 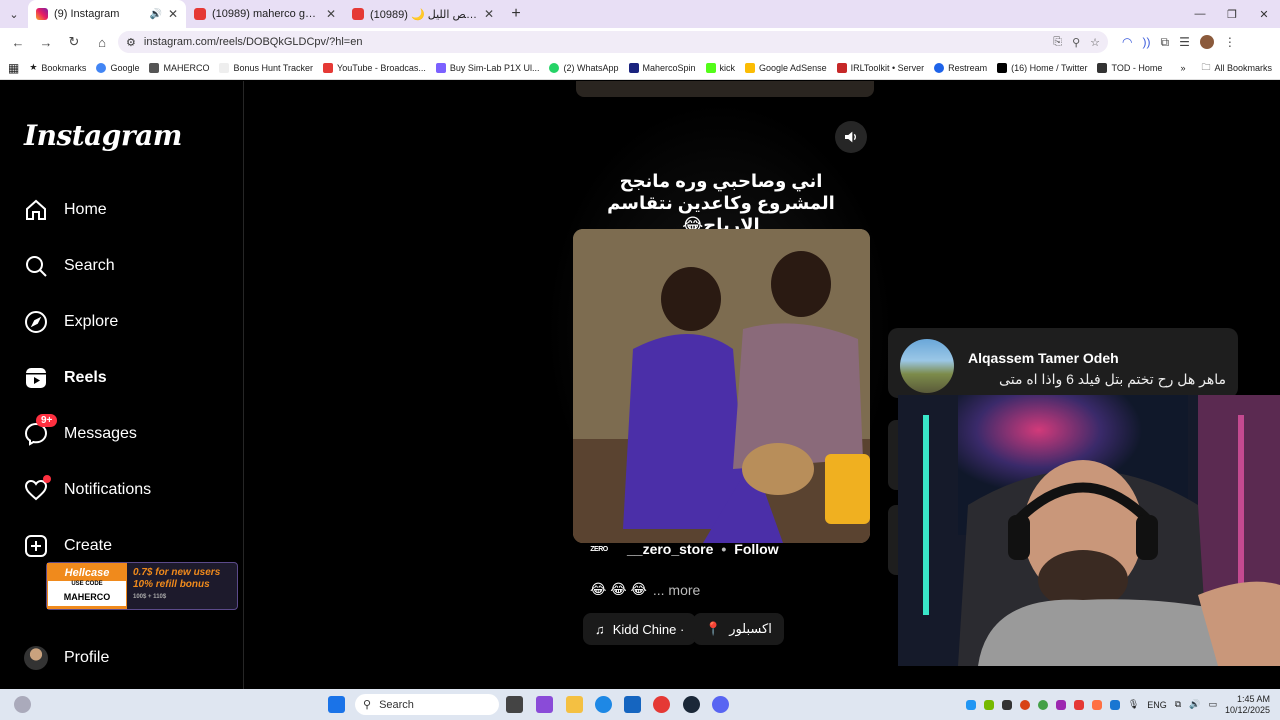 What do you see at coordinates (516, 14) in the screenshot?
I see `new-tab-button: +` at bounding box center [516, 14].